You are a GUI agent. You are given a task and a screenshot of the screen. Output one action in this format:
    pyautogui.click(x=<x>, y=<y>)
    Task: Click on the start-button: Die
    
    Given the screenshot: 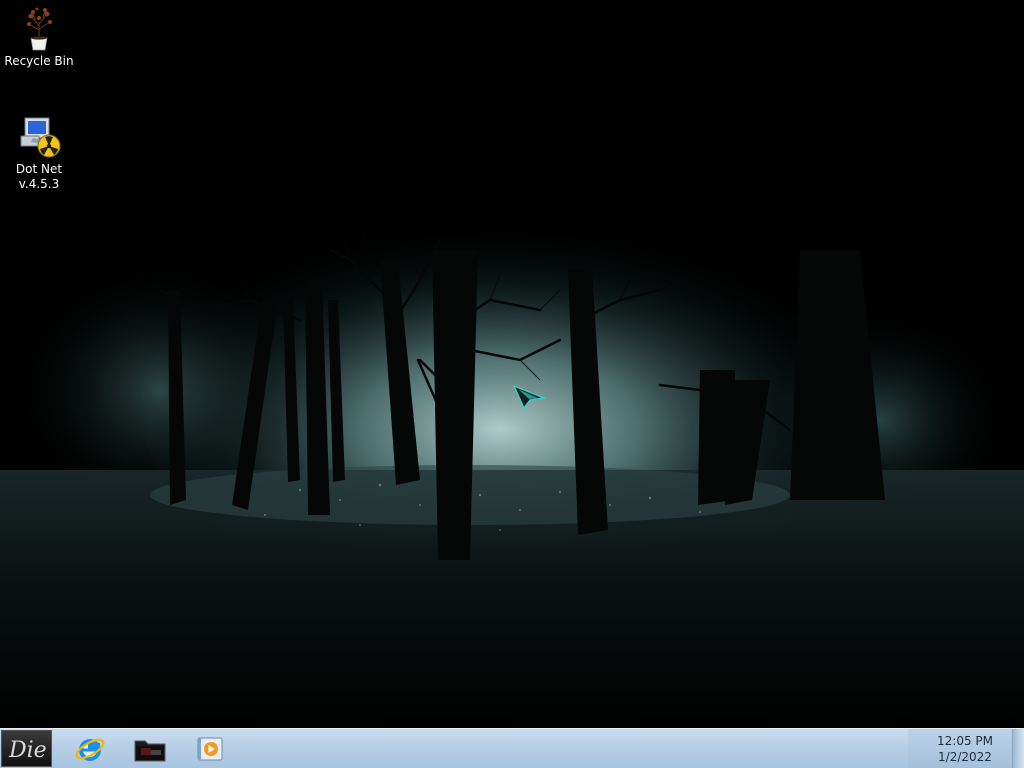 What is the action you would take?
    pyautogui.click(x=26, y=748)
    